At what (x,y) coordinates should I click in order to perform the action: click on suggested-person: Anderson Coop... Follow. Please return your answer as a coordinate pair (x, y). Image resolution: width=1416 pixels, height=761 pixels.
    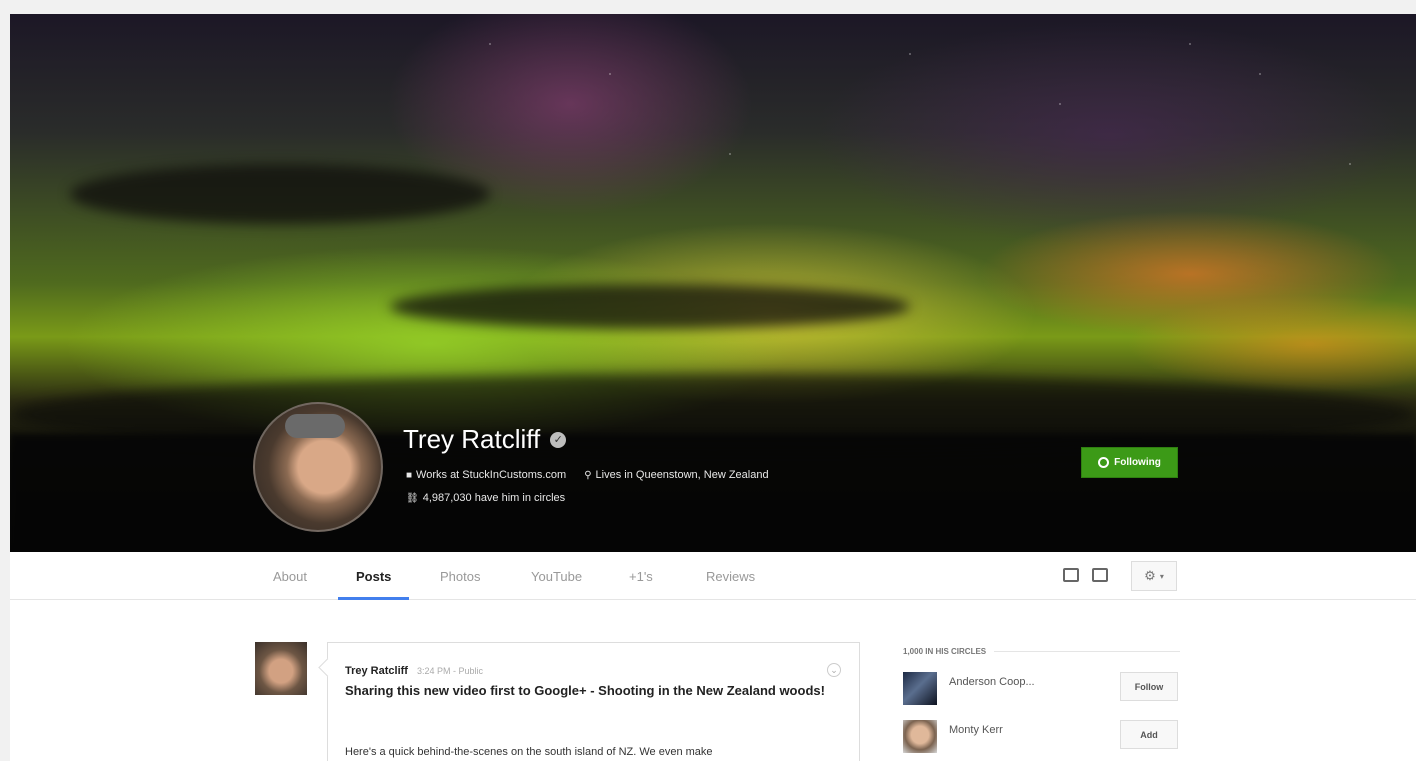
    Looking at the image, I should click on (1041, 689).